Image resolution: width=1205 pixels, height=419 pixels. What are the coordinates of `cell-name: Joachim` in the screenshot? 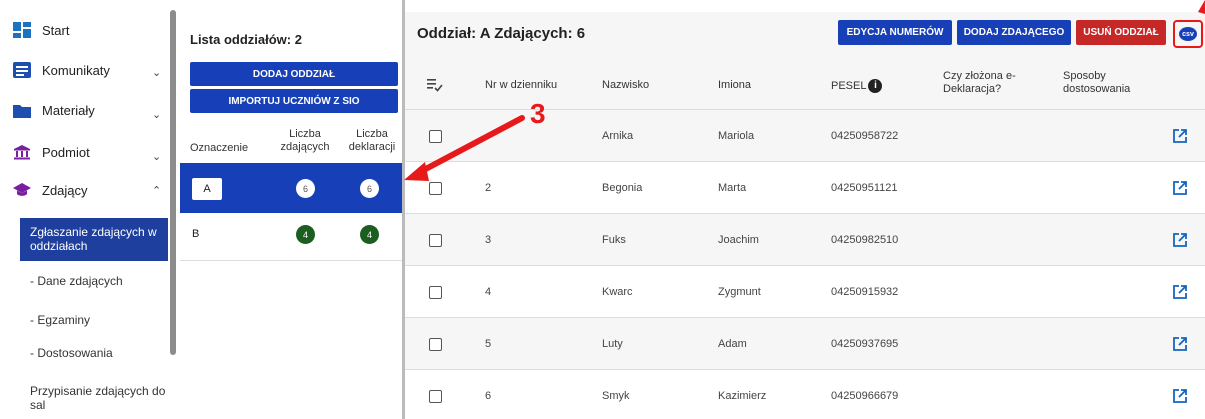 It's located at (738, 240).